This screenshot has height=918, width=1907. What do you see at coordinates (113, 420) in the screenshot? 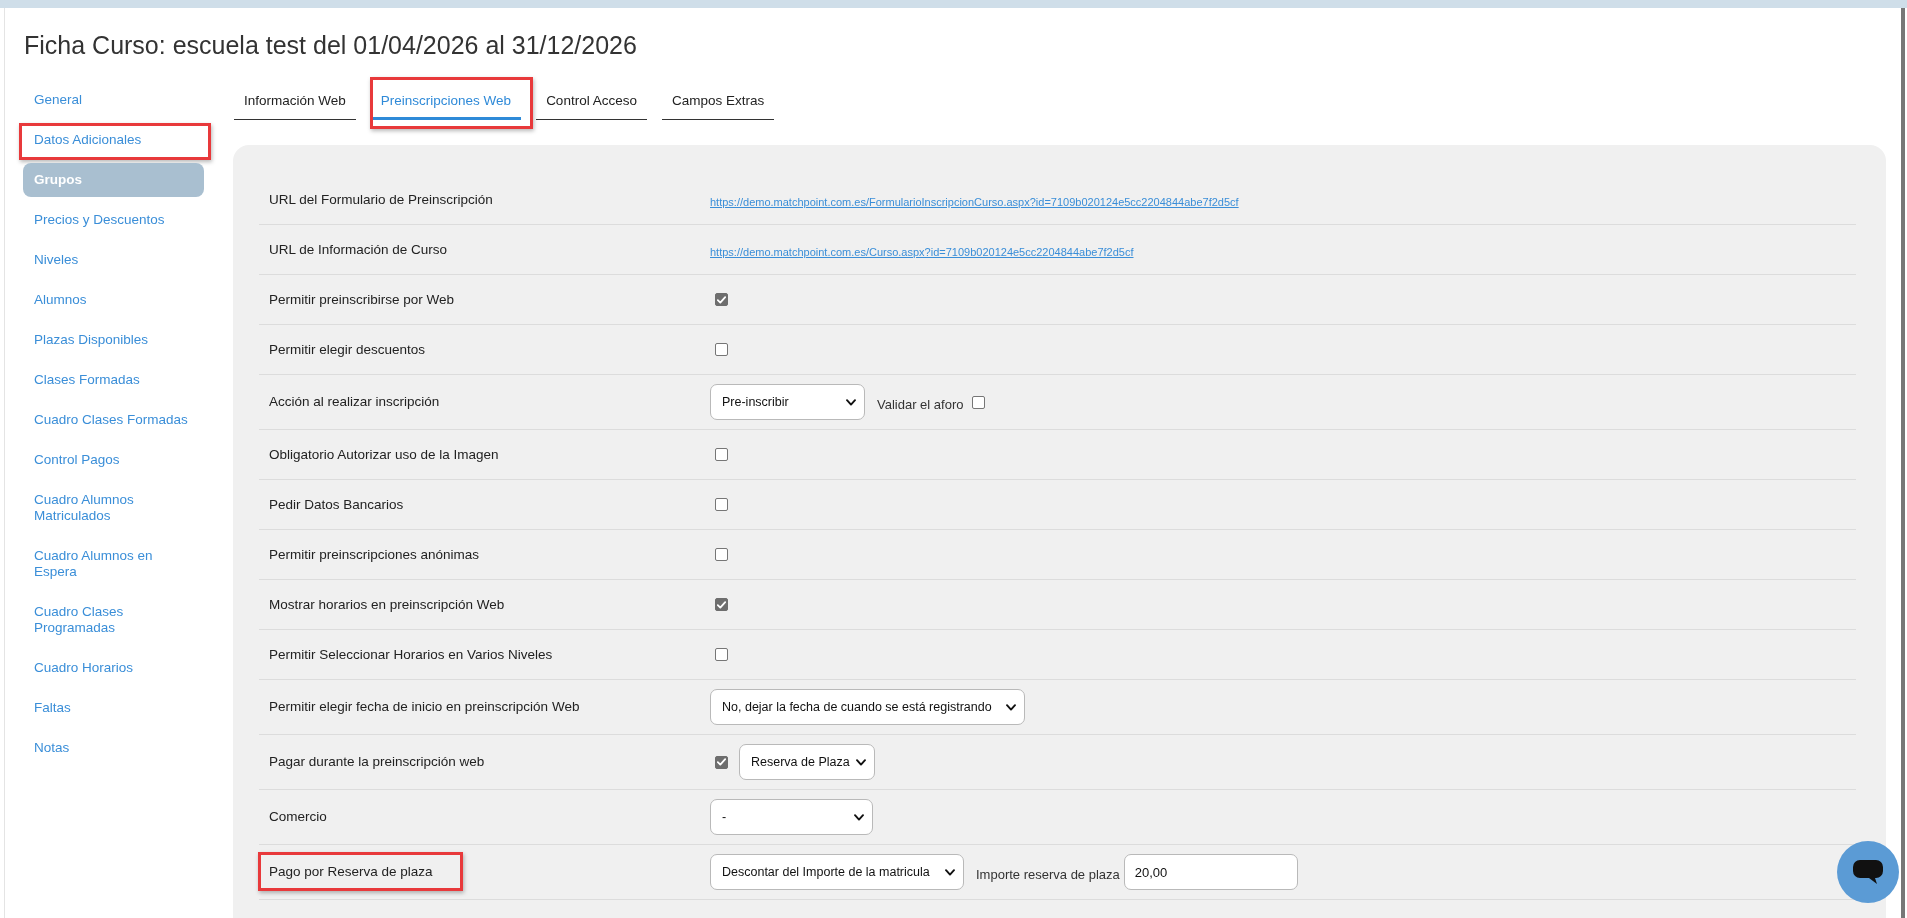
I see `sidebar-link: Cuadro Clases Formadas` at bounding box center [113, 420].